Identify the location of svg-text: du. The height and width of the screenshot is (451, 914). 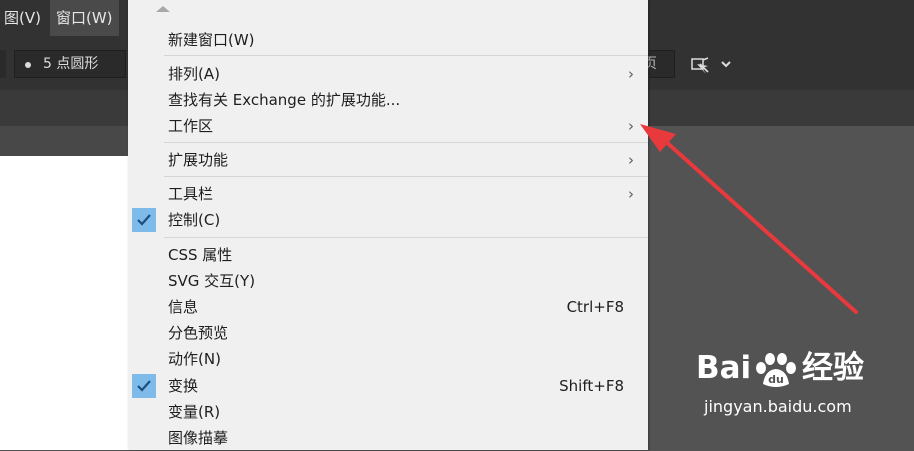
(776, 379).